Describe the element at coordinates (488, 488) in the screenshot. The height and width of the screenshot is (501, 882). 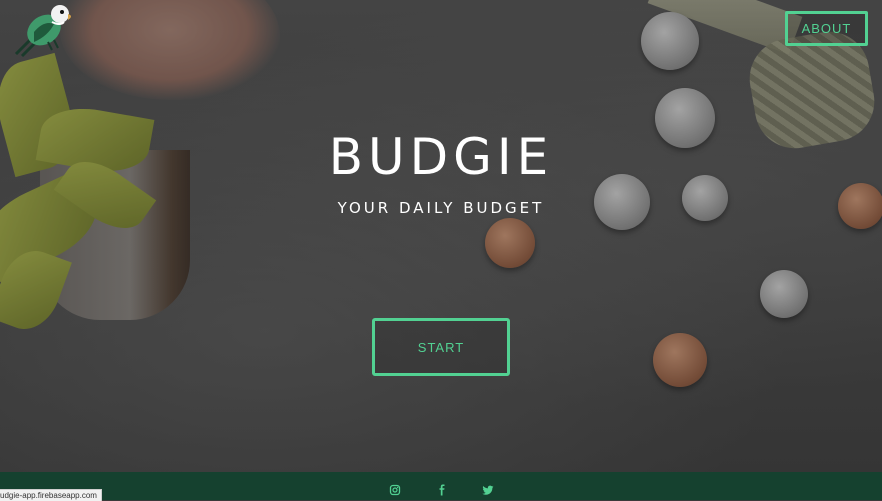
I see `twitter-icon` at that location.